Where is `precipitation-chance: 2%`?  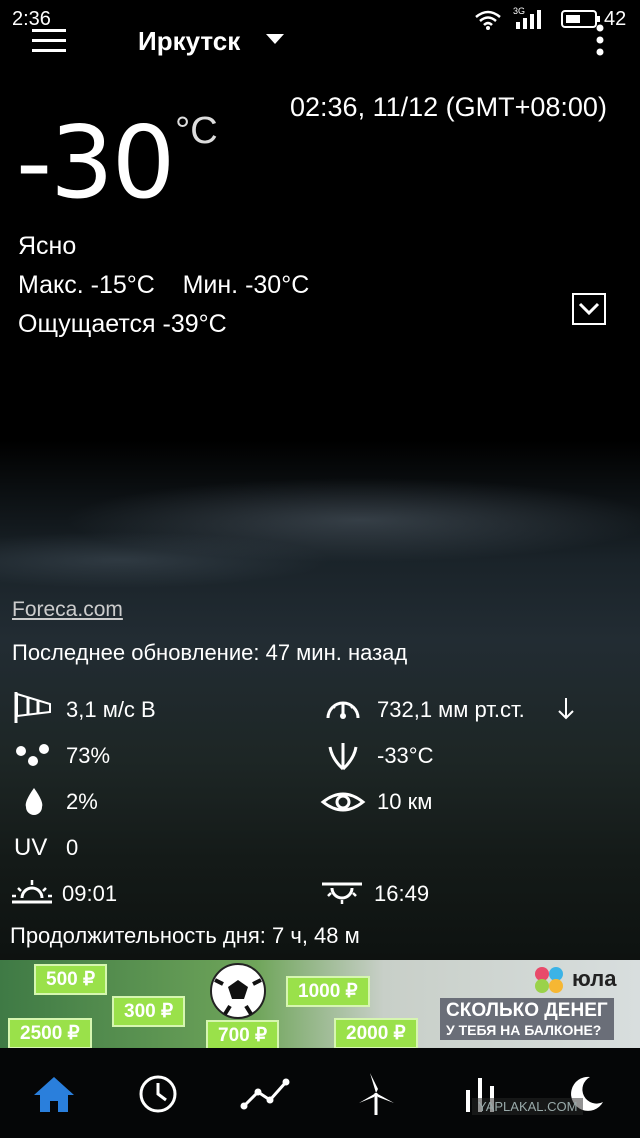
precipitation-chance: 2% is located at coordinates (82, 801).